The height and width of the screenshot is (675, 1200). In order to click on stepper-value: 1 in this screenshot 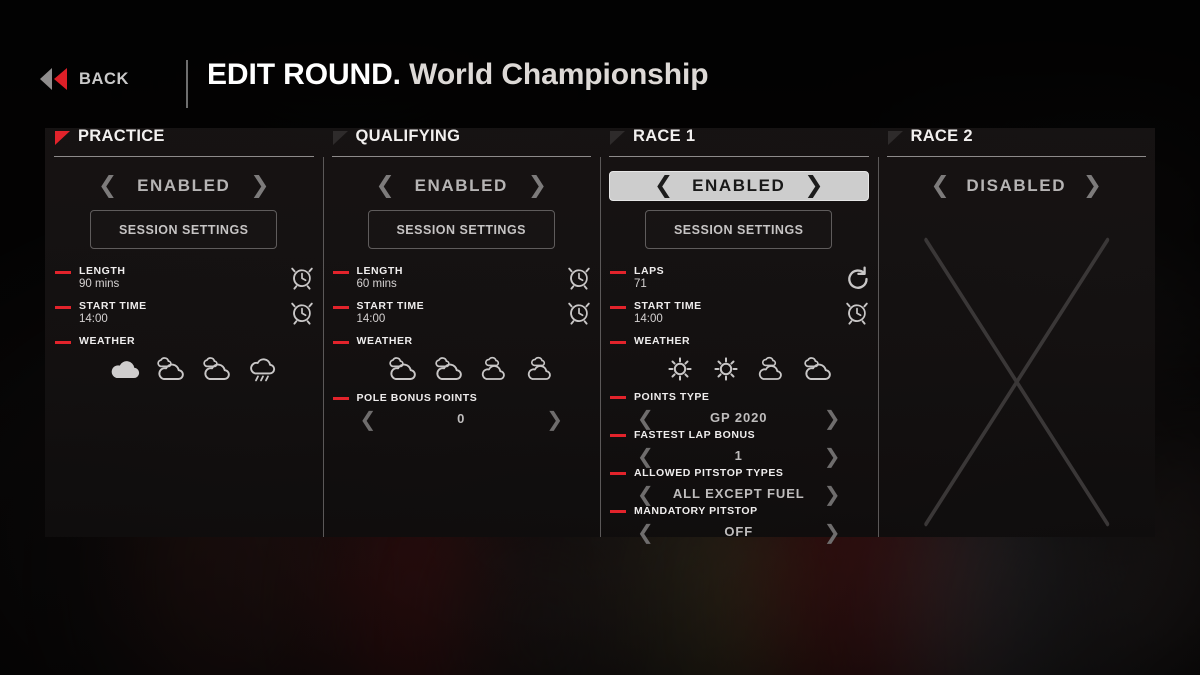, I will do `click(738, 455)`.